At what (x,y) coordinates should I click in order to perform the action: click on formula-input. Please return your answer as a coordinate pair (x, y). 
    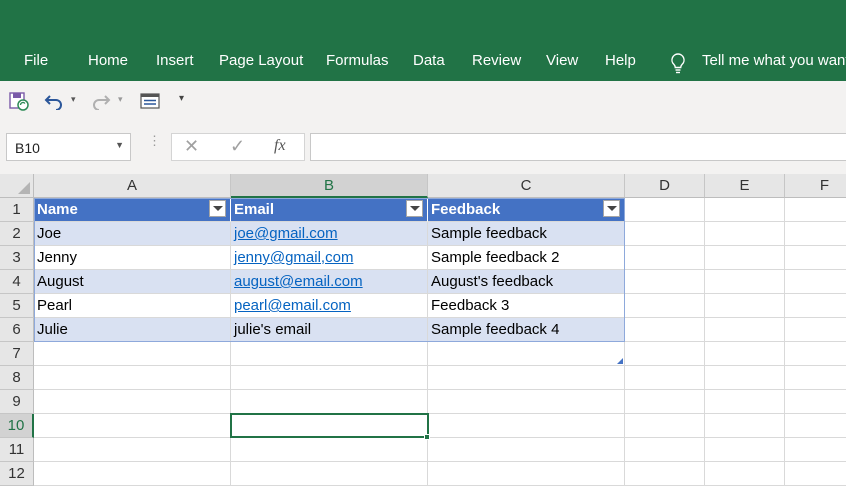
    Looking at the image, I should click on (578, 147).